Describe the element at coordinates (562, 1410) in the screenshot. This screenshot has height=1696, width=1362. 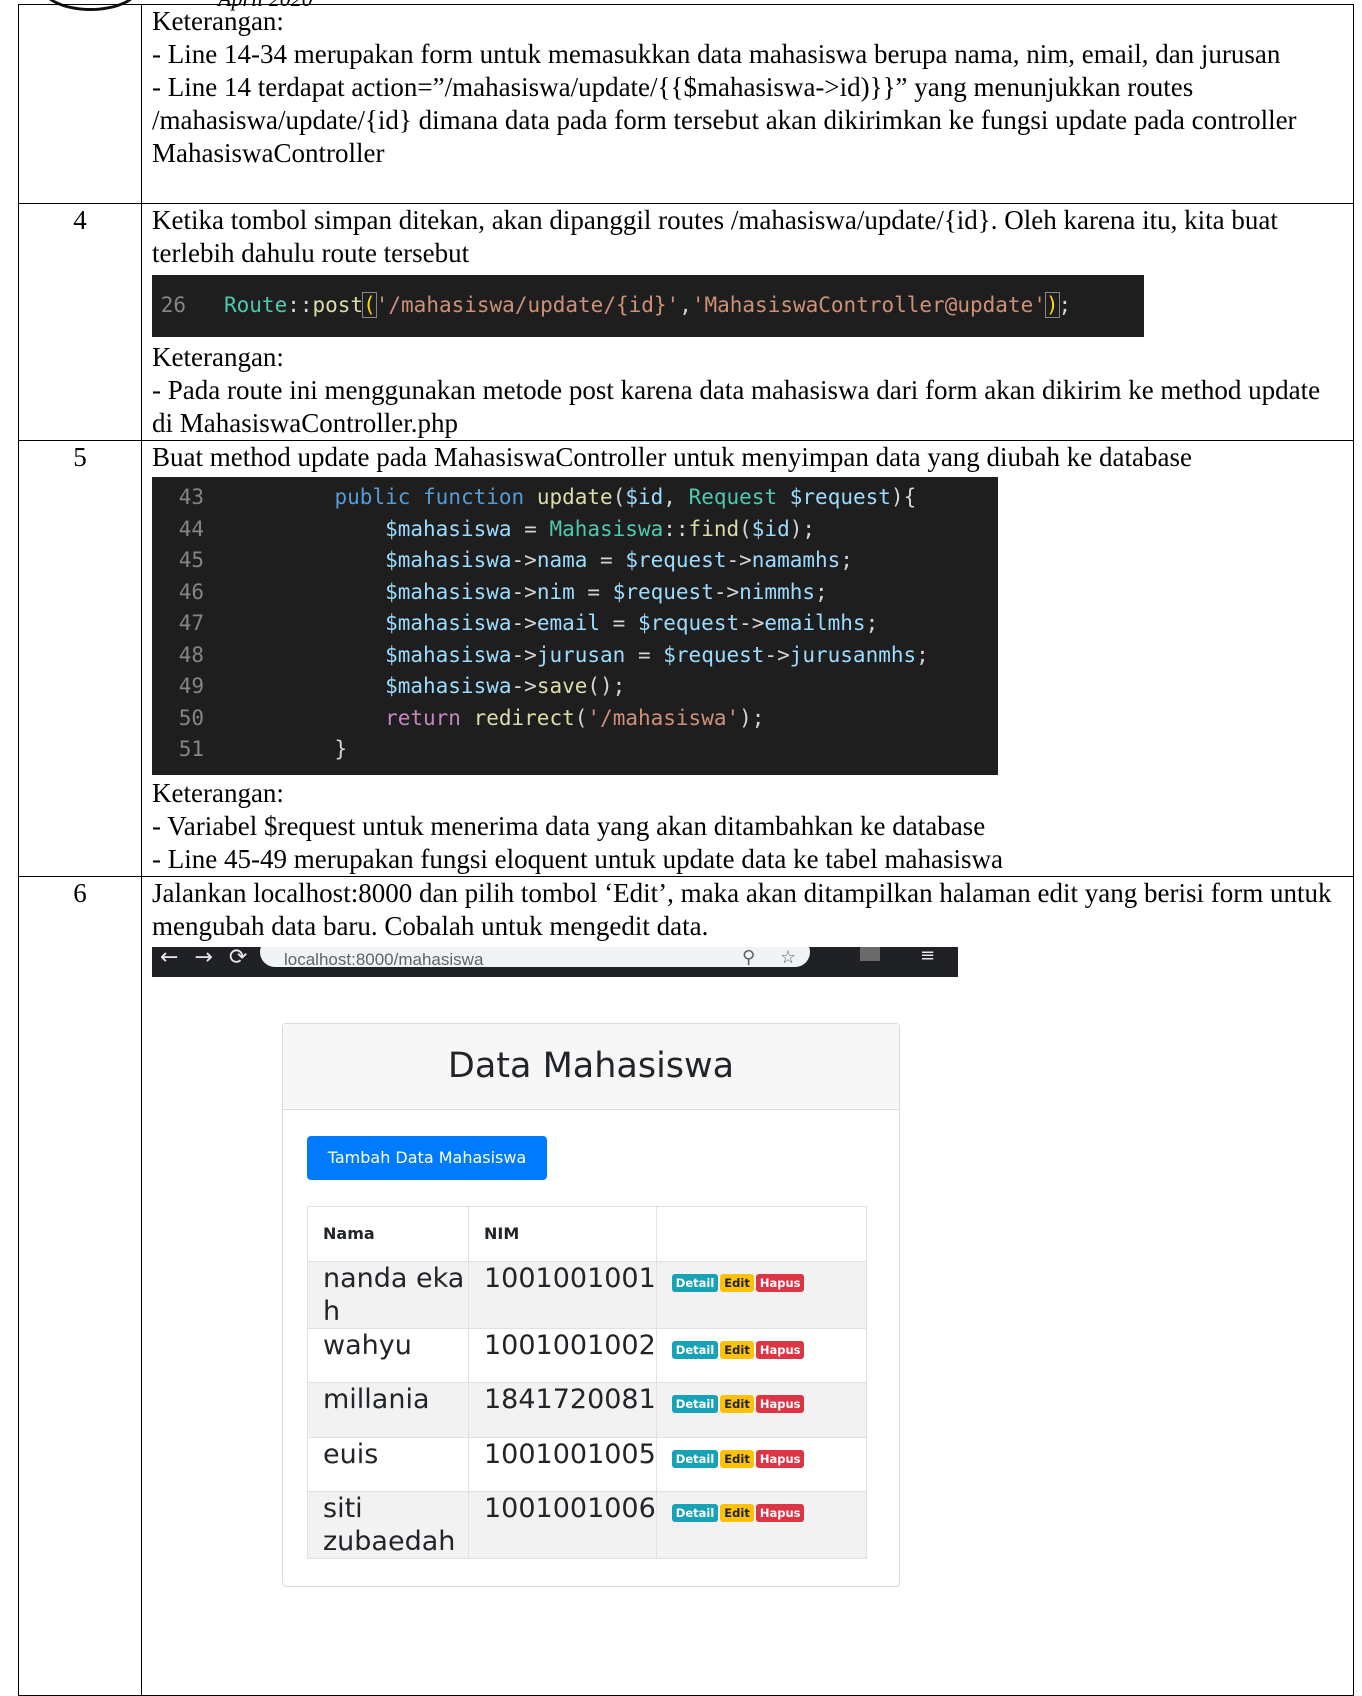
I see `student-nim: 1841720081` at that location.